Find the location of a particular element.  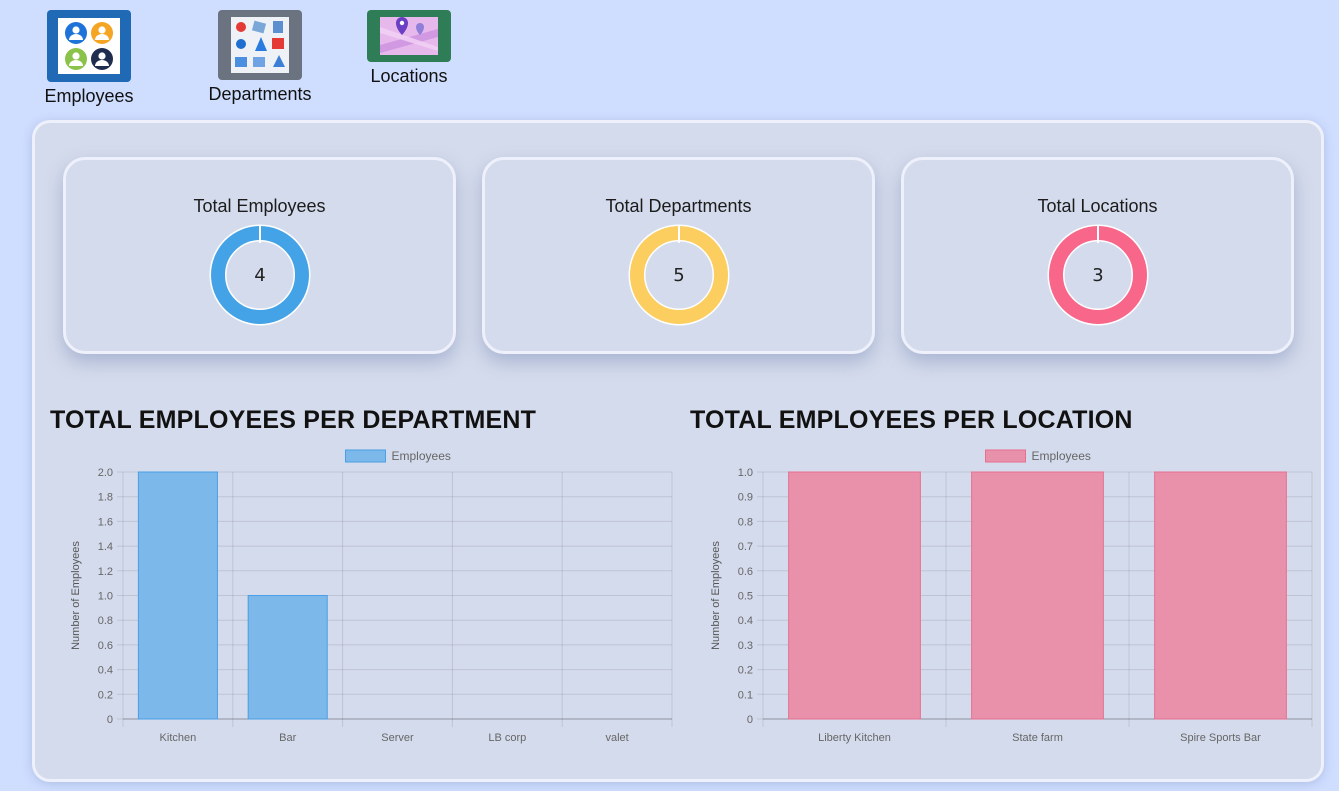

stat-title-locations: Total Locations is located at coordinates (1097, 206).